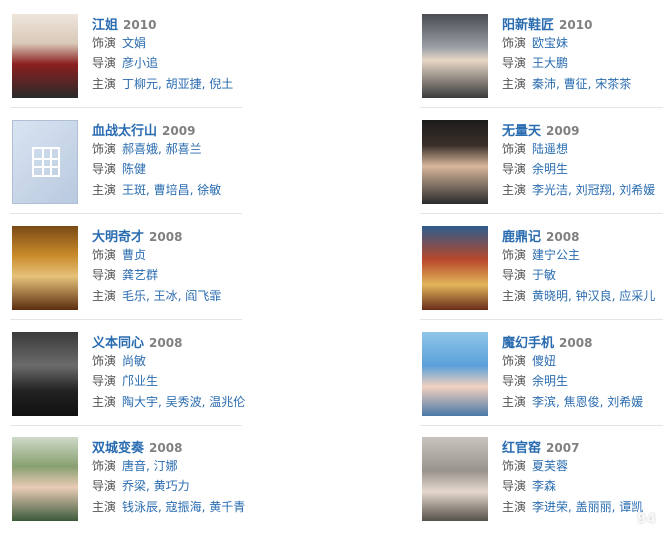 The width and height of the screenshot is (663, 543). I want to click on director-value: 彦小追, so click(140, 63).